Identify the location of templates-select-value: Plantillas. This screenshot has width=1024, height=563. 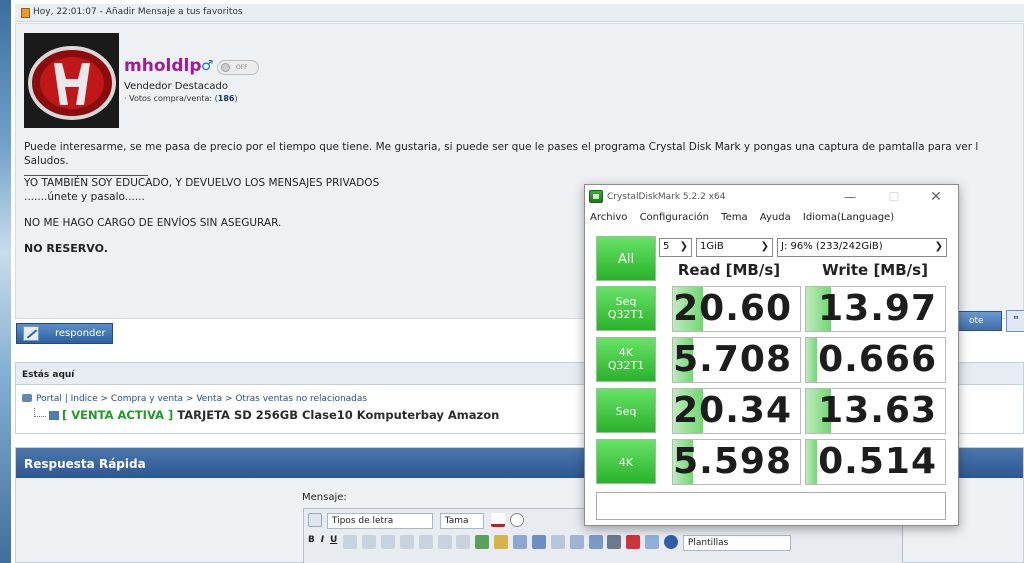
(708, 543).